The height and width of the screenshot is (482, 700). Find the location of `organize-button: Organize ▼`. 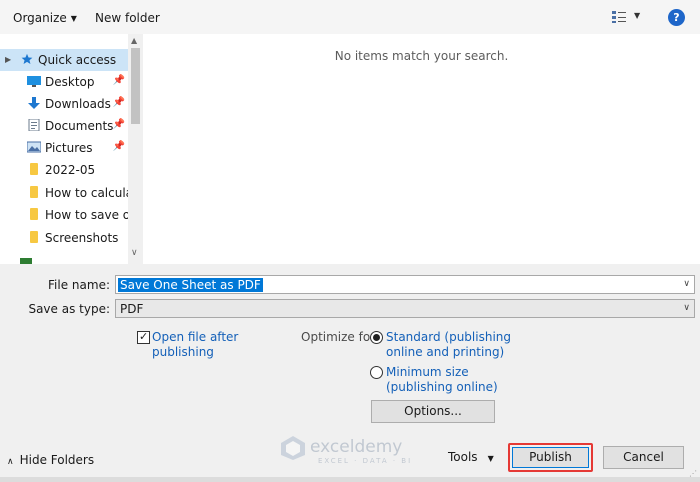

organize-button: Organize ▼ is located at coordinates (45, 18).